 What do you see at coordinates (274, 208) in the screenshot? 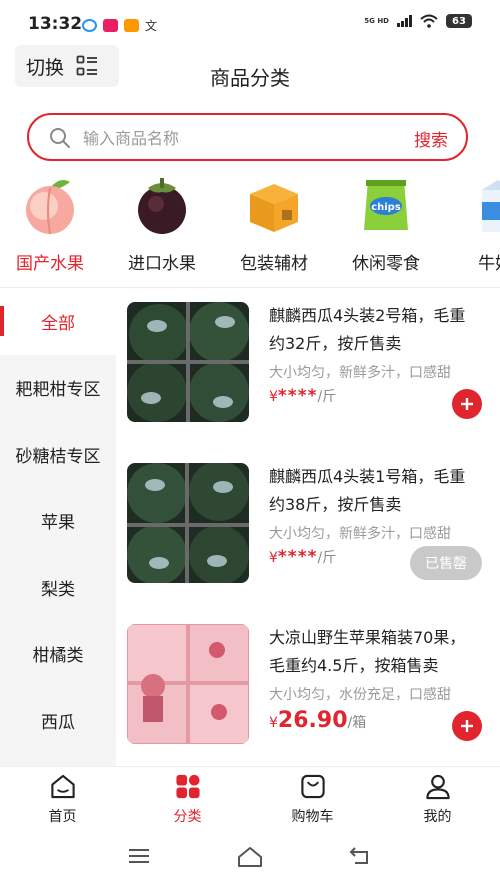
I see `box-icon` at bounding box center [274, 208].